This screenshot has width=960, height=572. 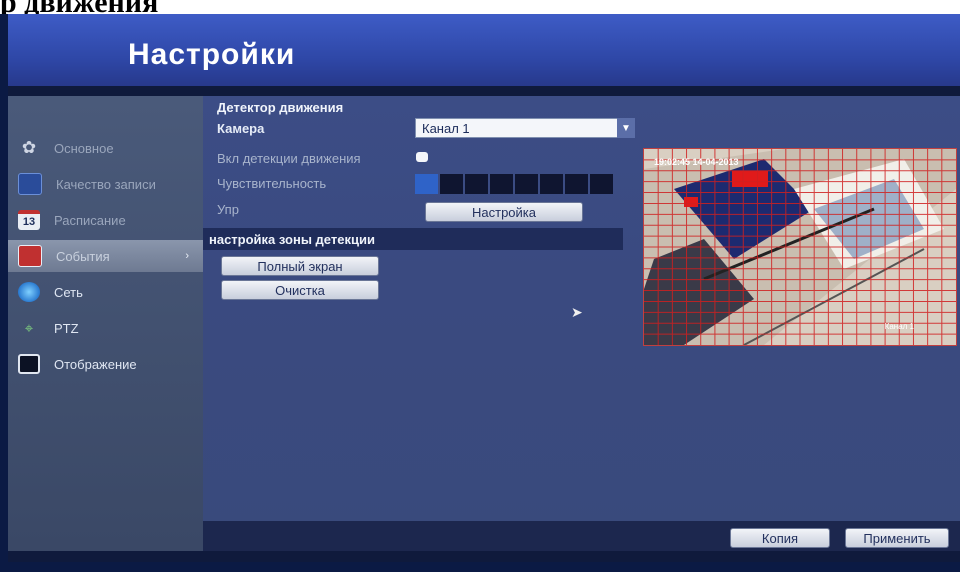 What do you see at coordinates (292, 239) in the screenshot?
I see `zone-section-title: настройка зоны детекции` at bounding box center [292, 239].